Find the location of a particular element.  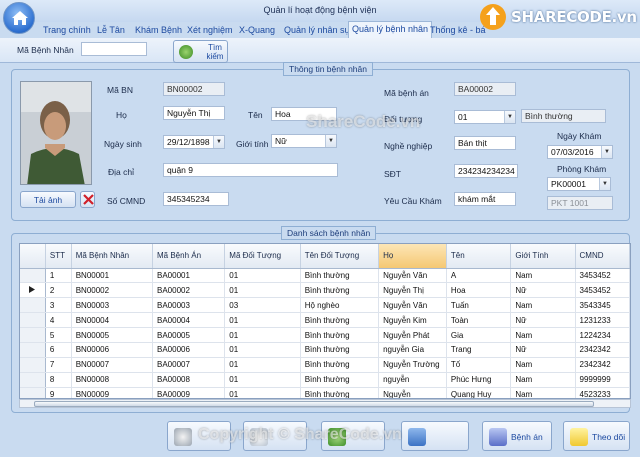

table-cell: Gia is located at coordinates (479, 335).